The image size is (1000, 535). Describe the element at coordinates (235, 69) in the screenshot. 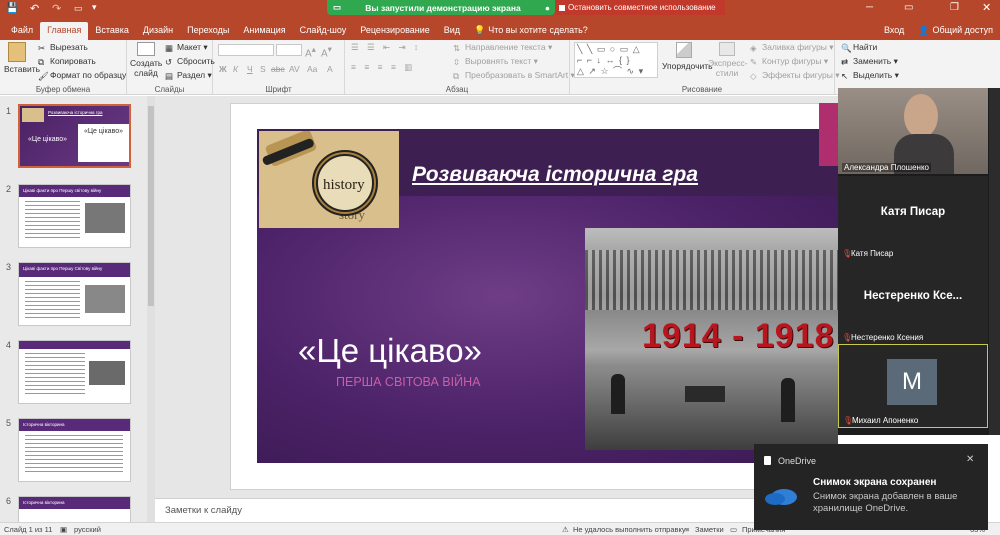

I see `italic-button: К` at that location.